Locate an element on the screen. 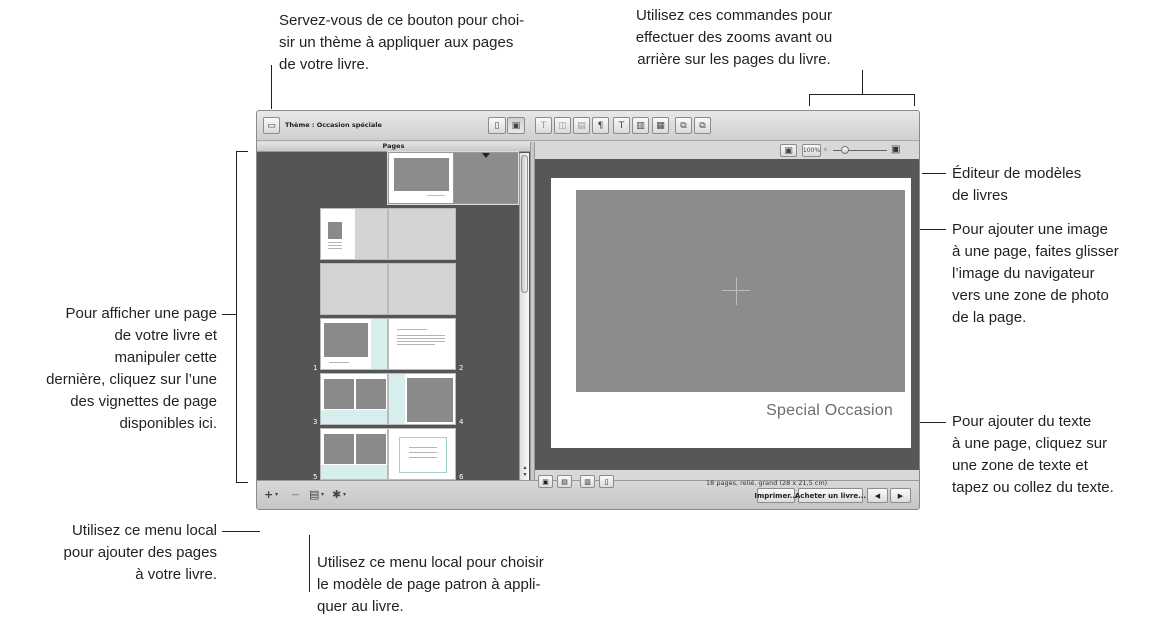  cover-spread-thumbnail is located at coordinates (453, 178).